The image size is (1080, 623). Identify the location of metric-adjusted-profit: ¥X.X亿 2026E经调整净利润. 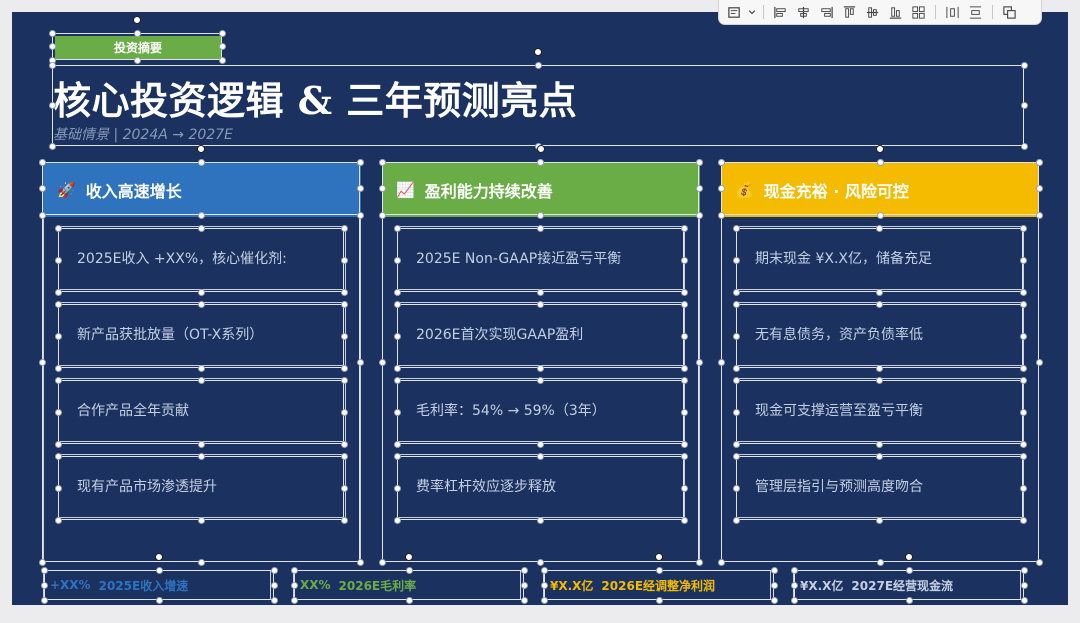
(657, 585).